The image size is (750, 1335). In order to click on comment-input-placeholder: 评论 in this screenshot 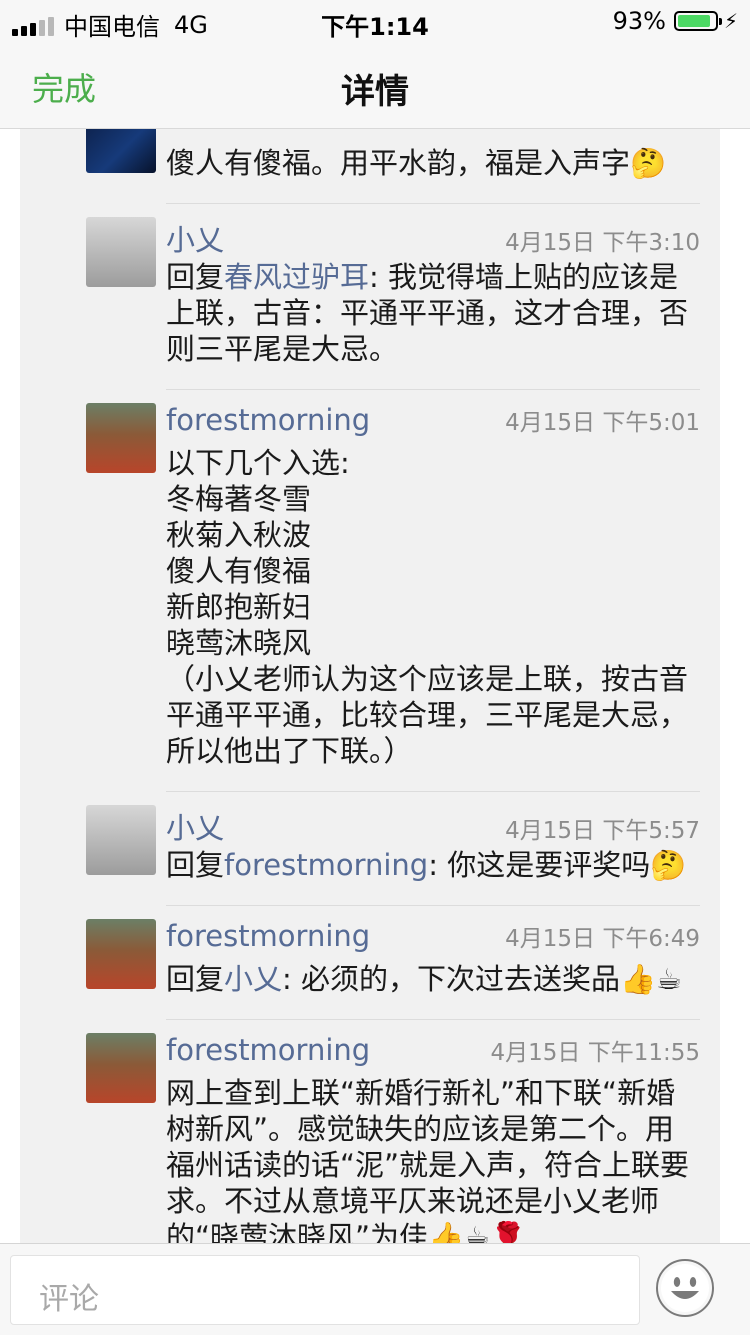, I will do `click(69, 1299)`.